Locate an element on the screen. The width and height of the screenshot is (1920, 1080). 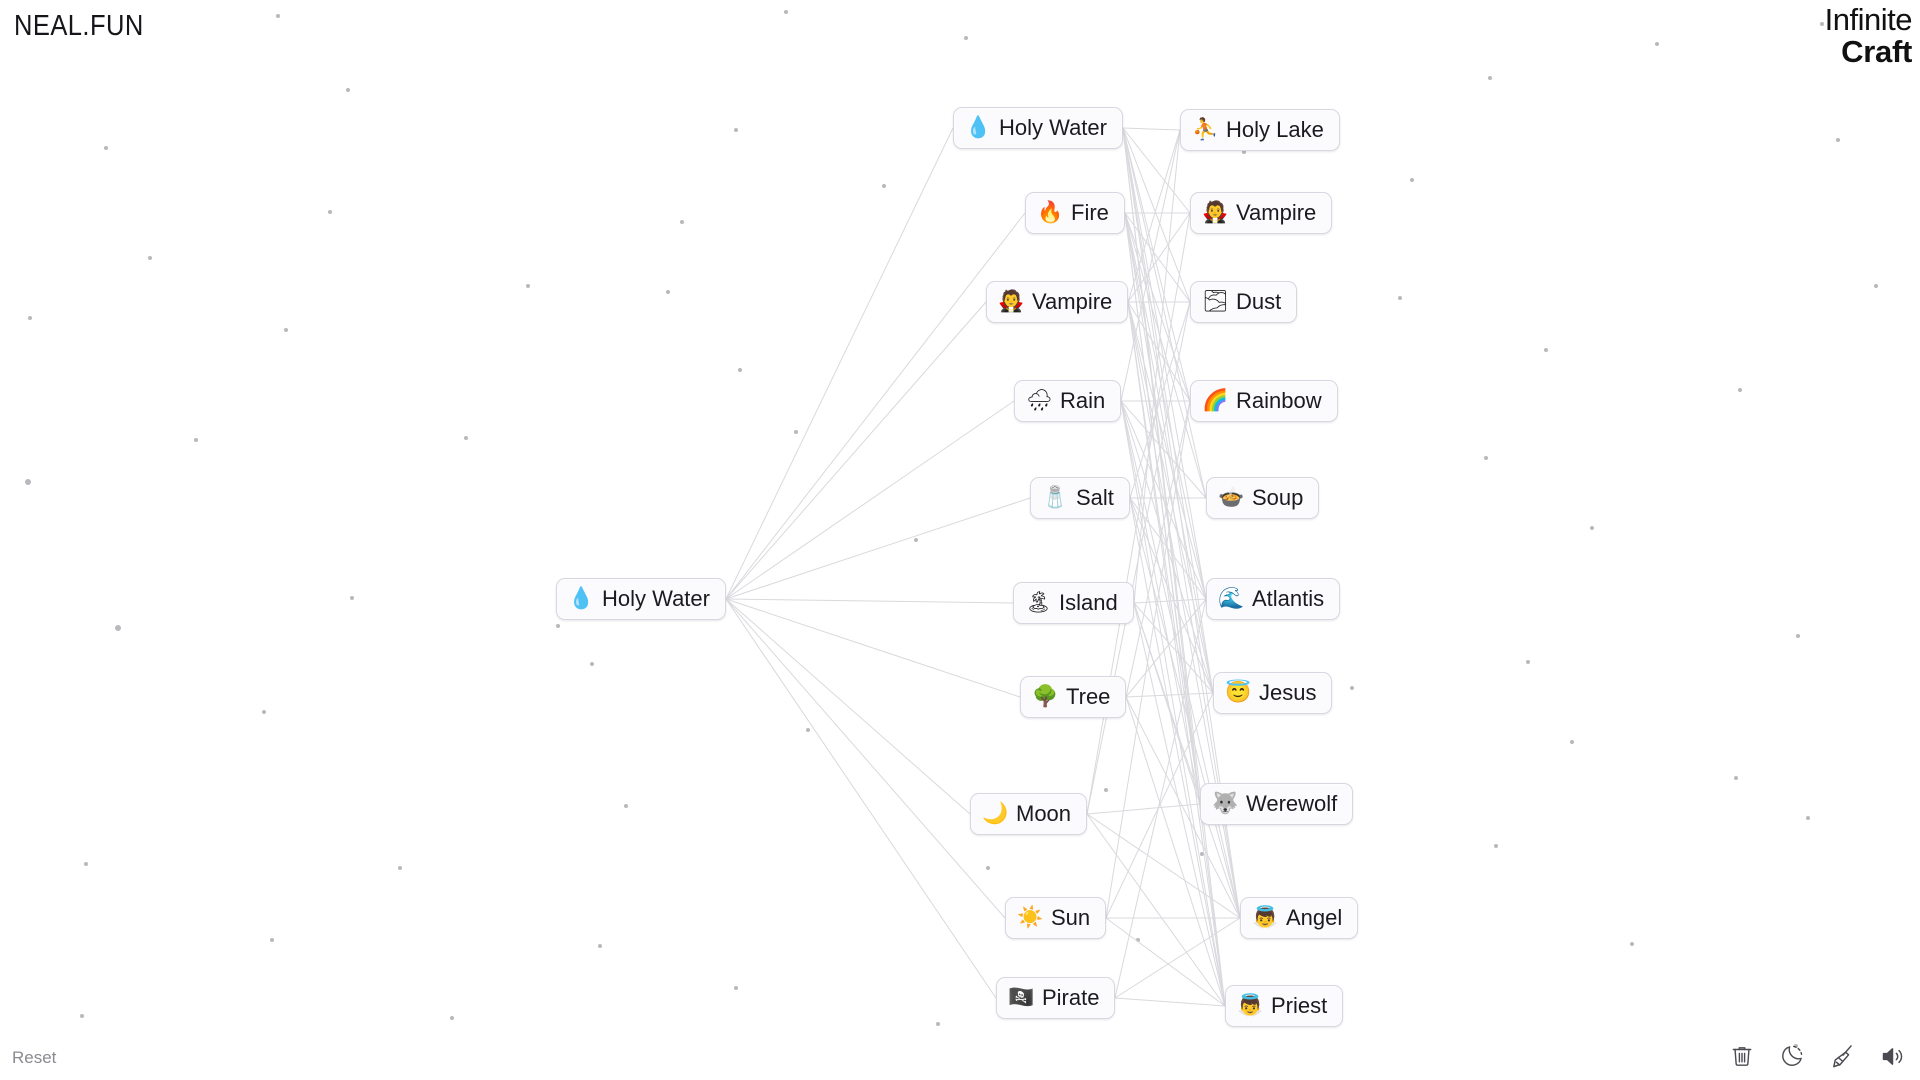
element-node-priest: 👼 Priest is located at coordinates (1284, 1006).